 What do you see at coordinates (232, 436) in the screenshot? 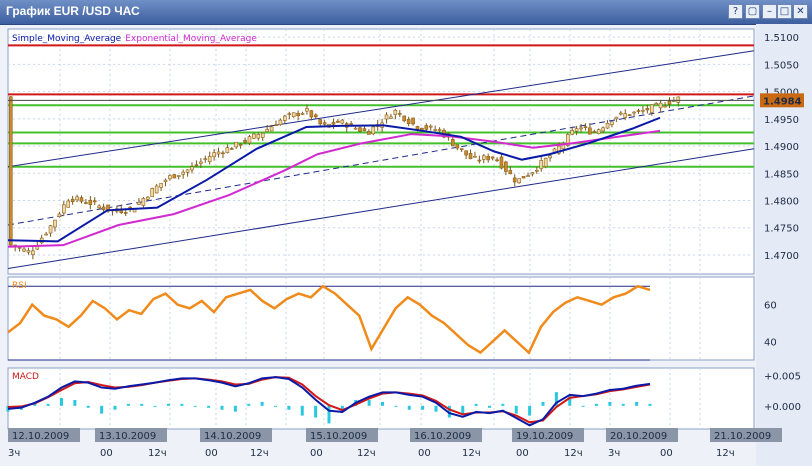
I see `x-date-label: 14.10.2009` at bounding box center [232, 436].